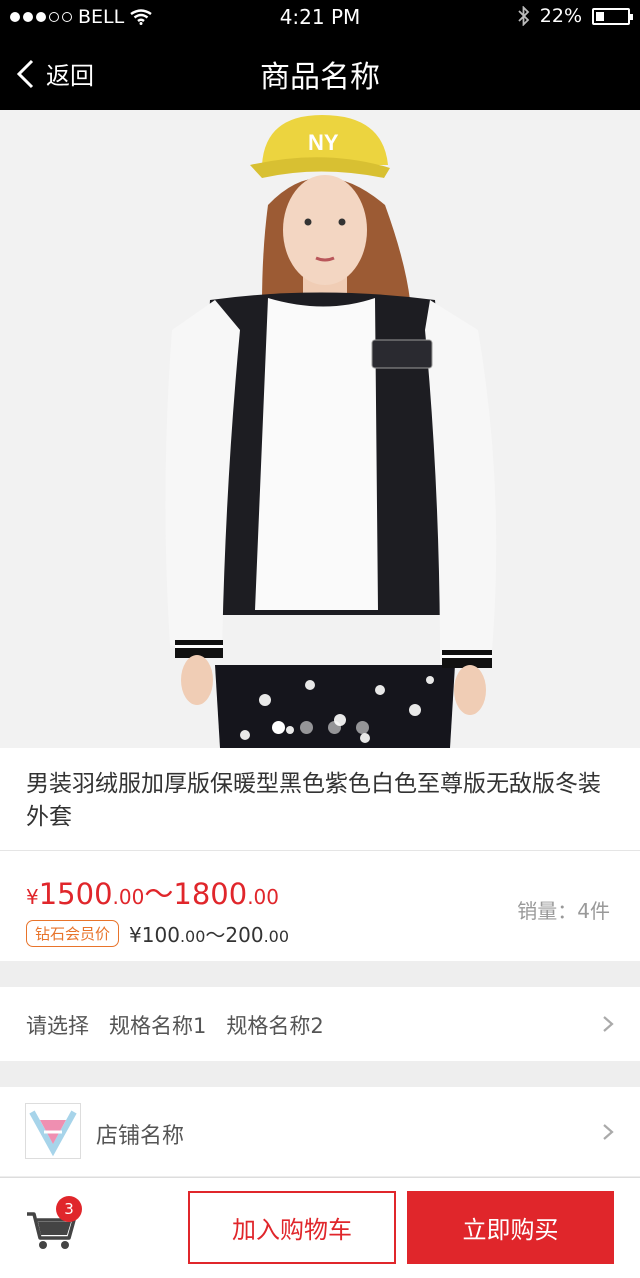 Image resolution: width=640 pixels, height=1278 pixels. What do you see at coordinates (292, 1227) in the screenshot?
I see `add-to-cart-button: 加入购物车` at bounding box center [292, 1227].